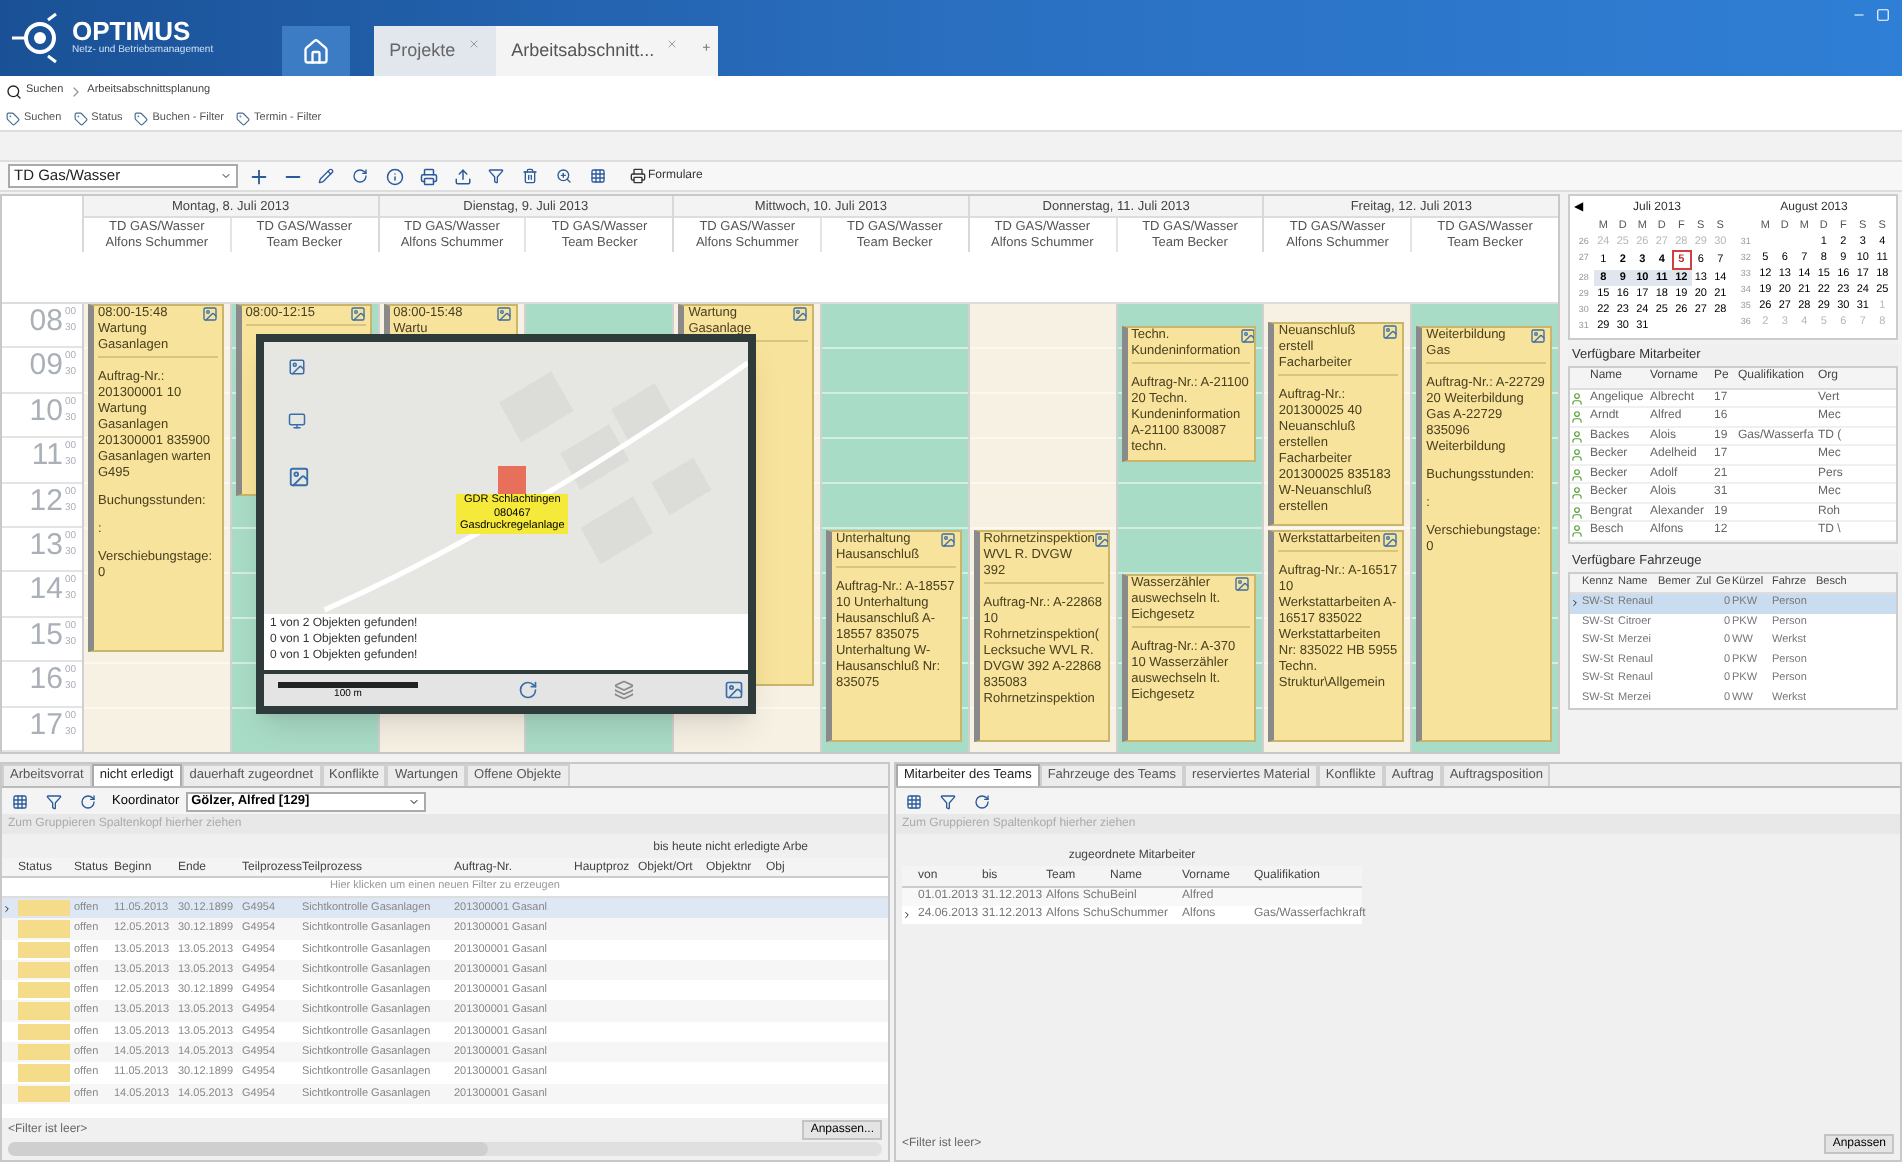  What do you see at coordinates (47, 456) in the screenshot?
I see `hour-label: 11` at bounding box center [47, 456].